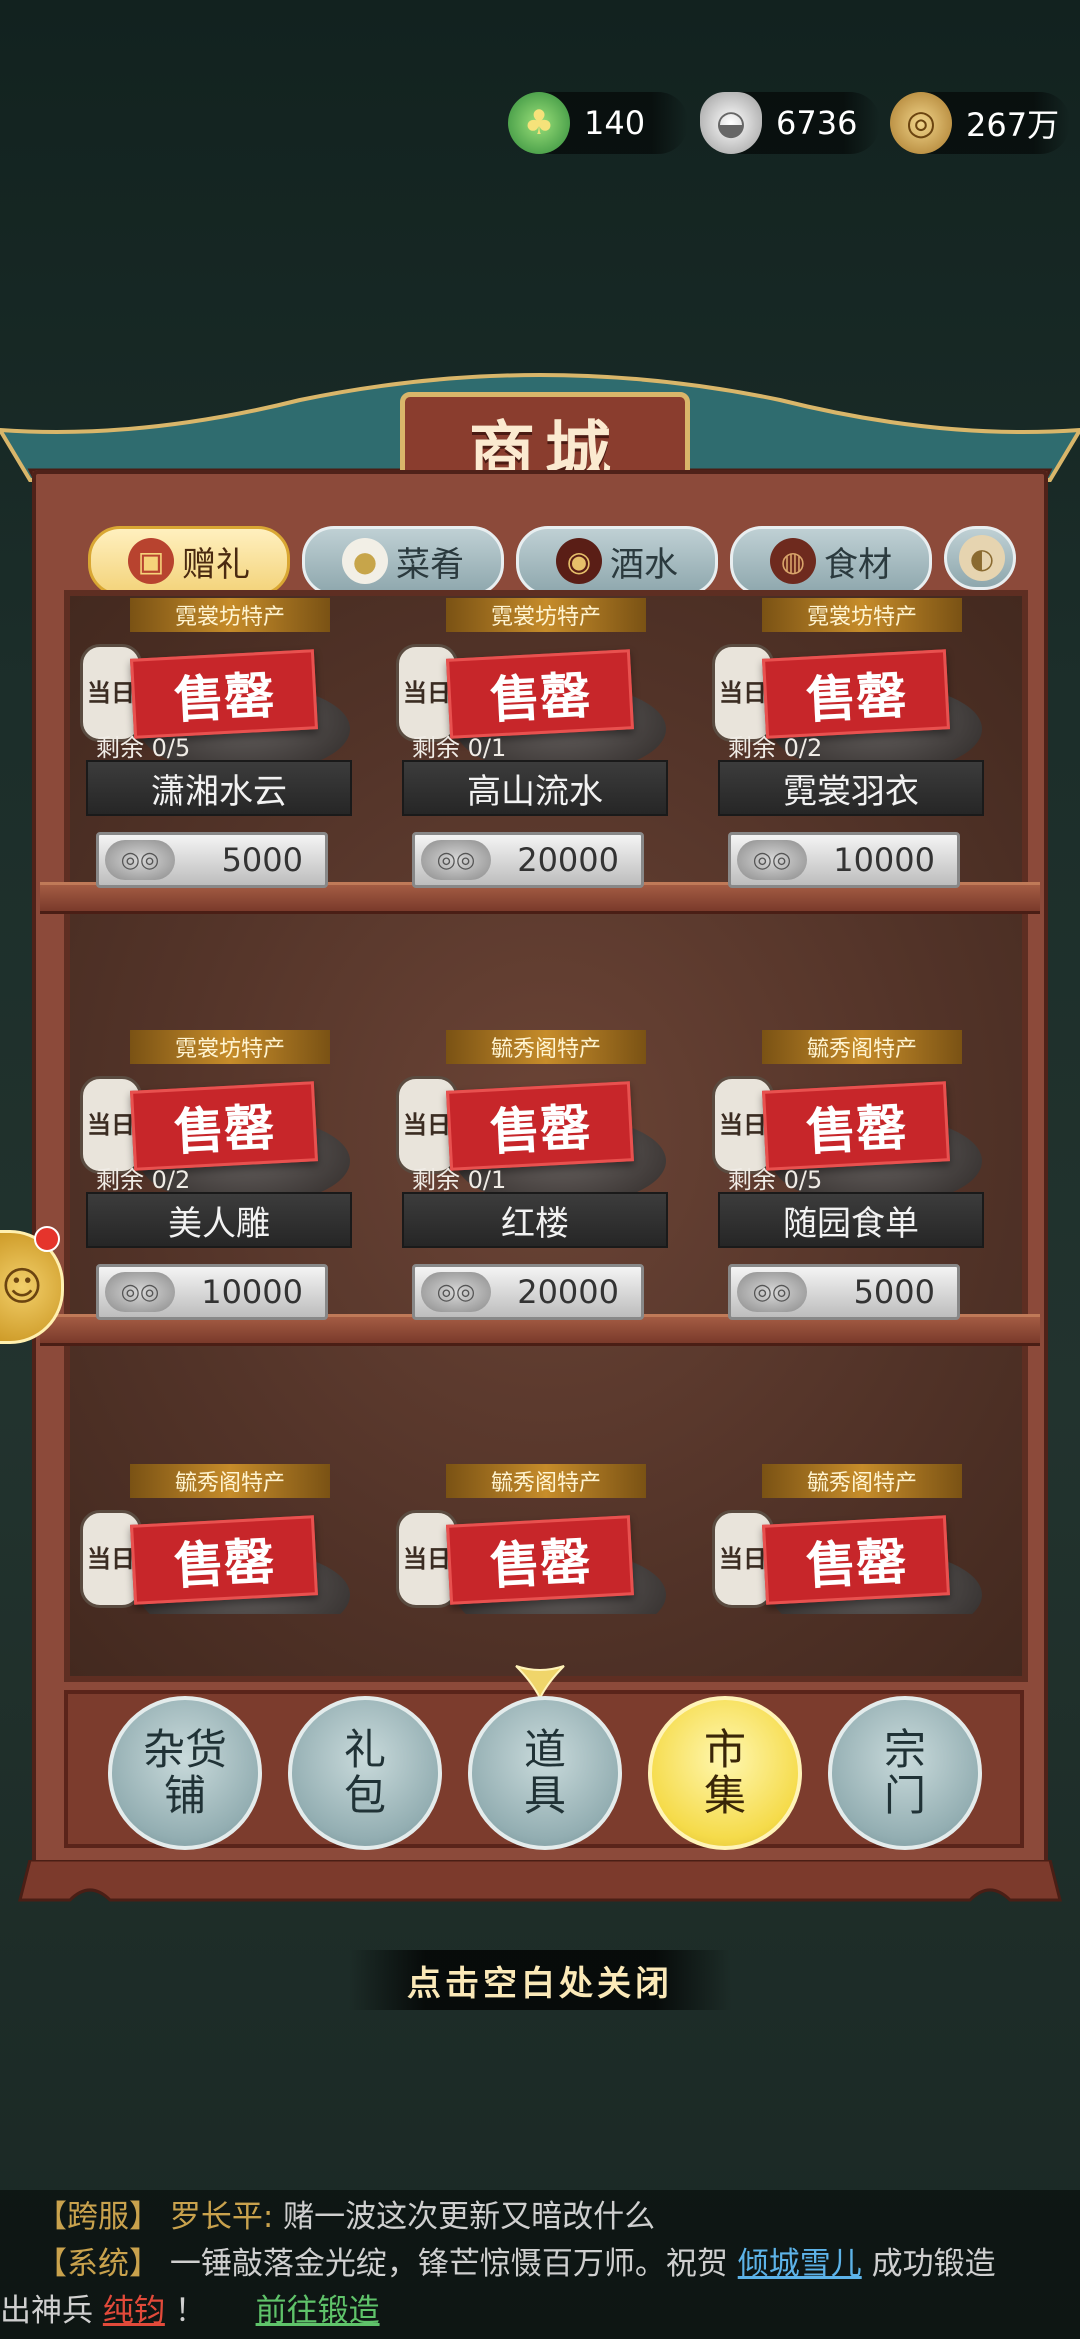  I want to click on nav-label-line2: 铺, so click(184, 1795).